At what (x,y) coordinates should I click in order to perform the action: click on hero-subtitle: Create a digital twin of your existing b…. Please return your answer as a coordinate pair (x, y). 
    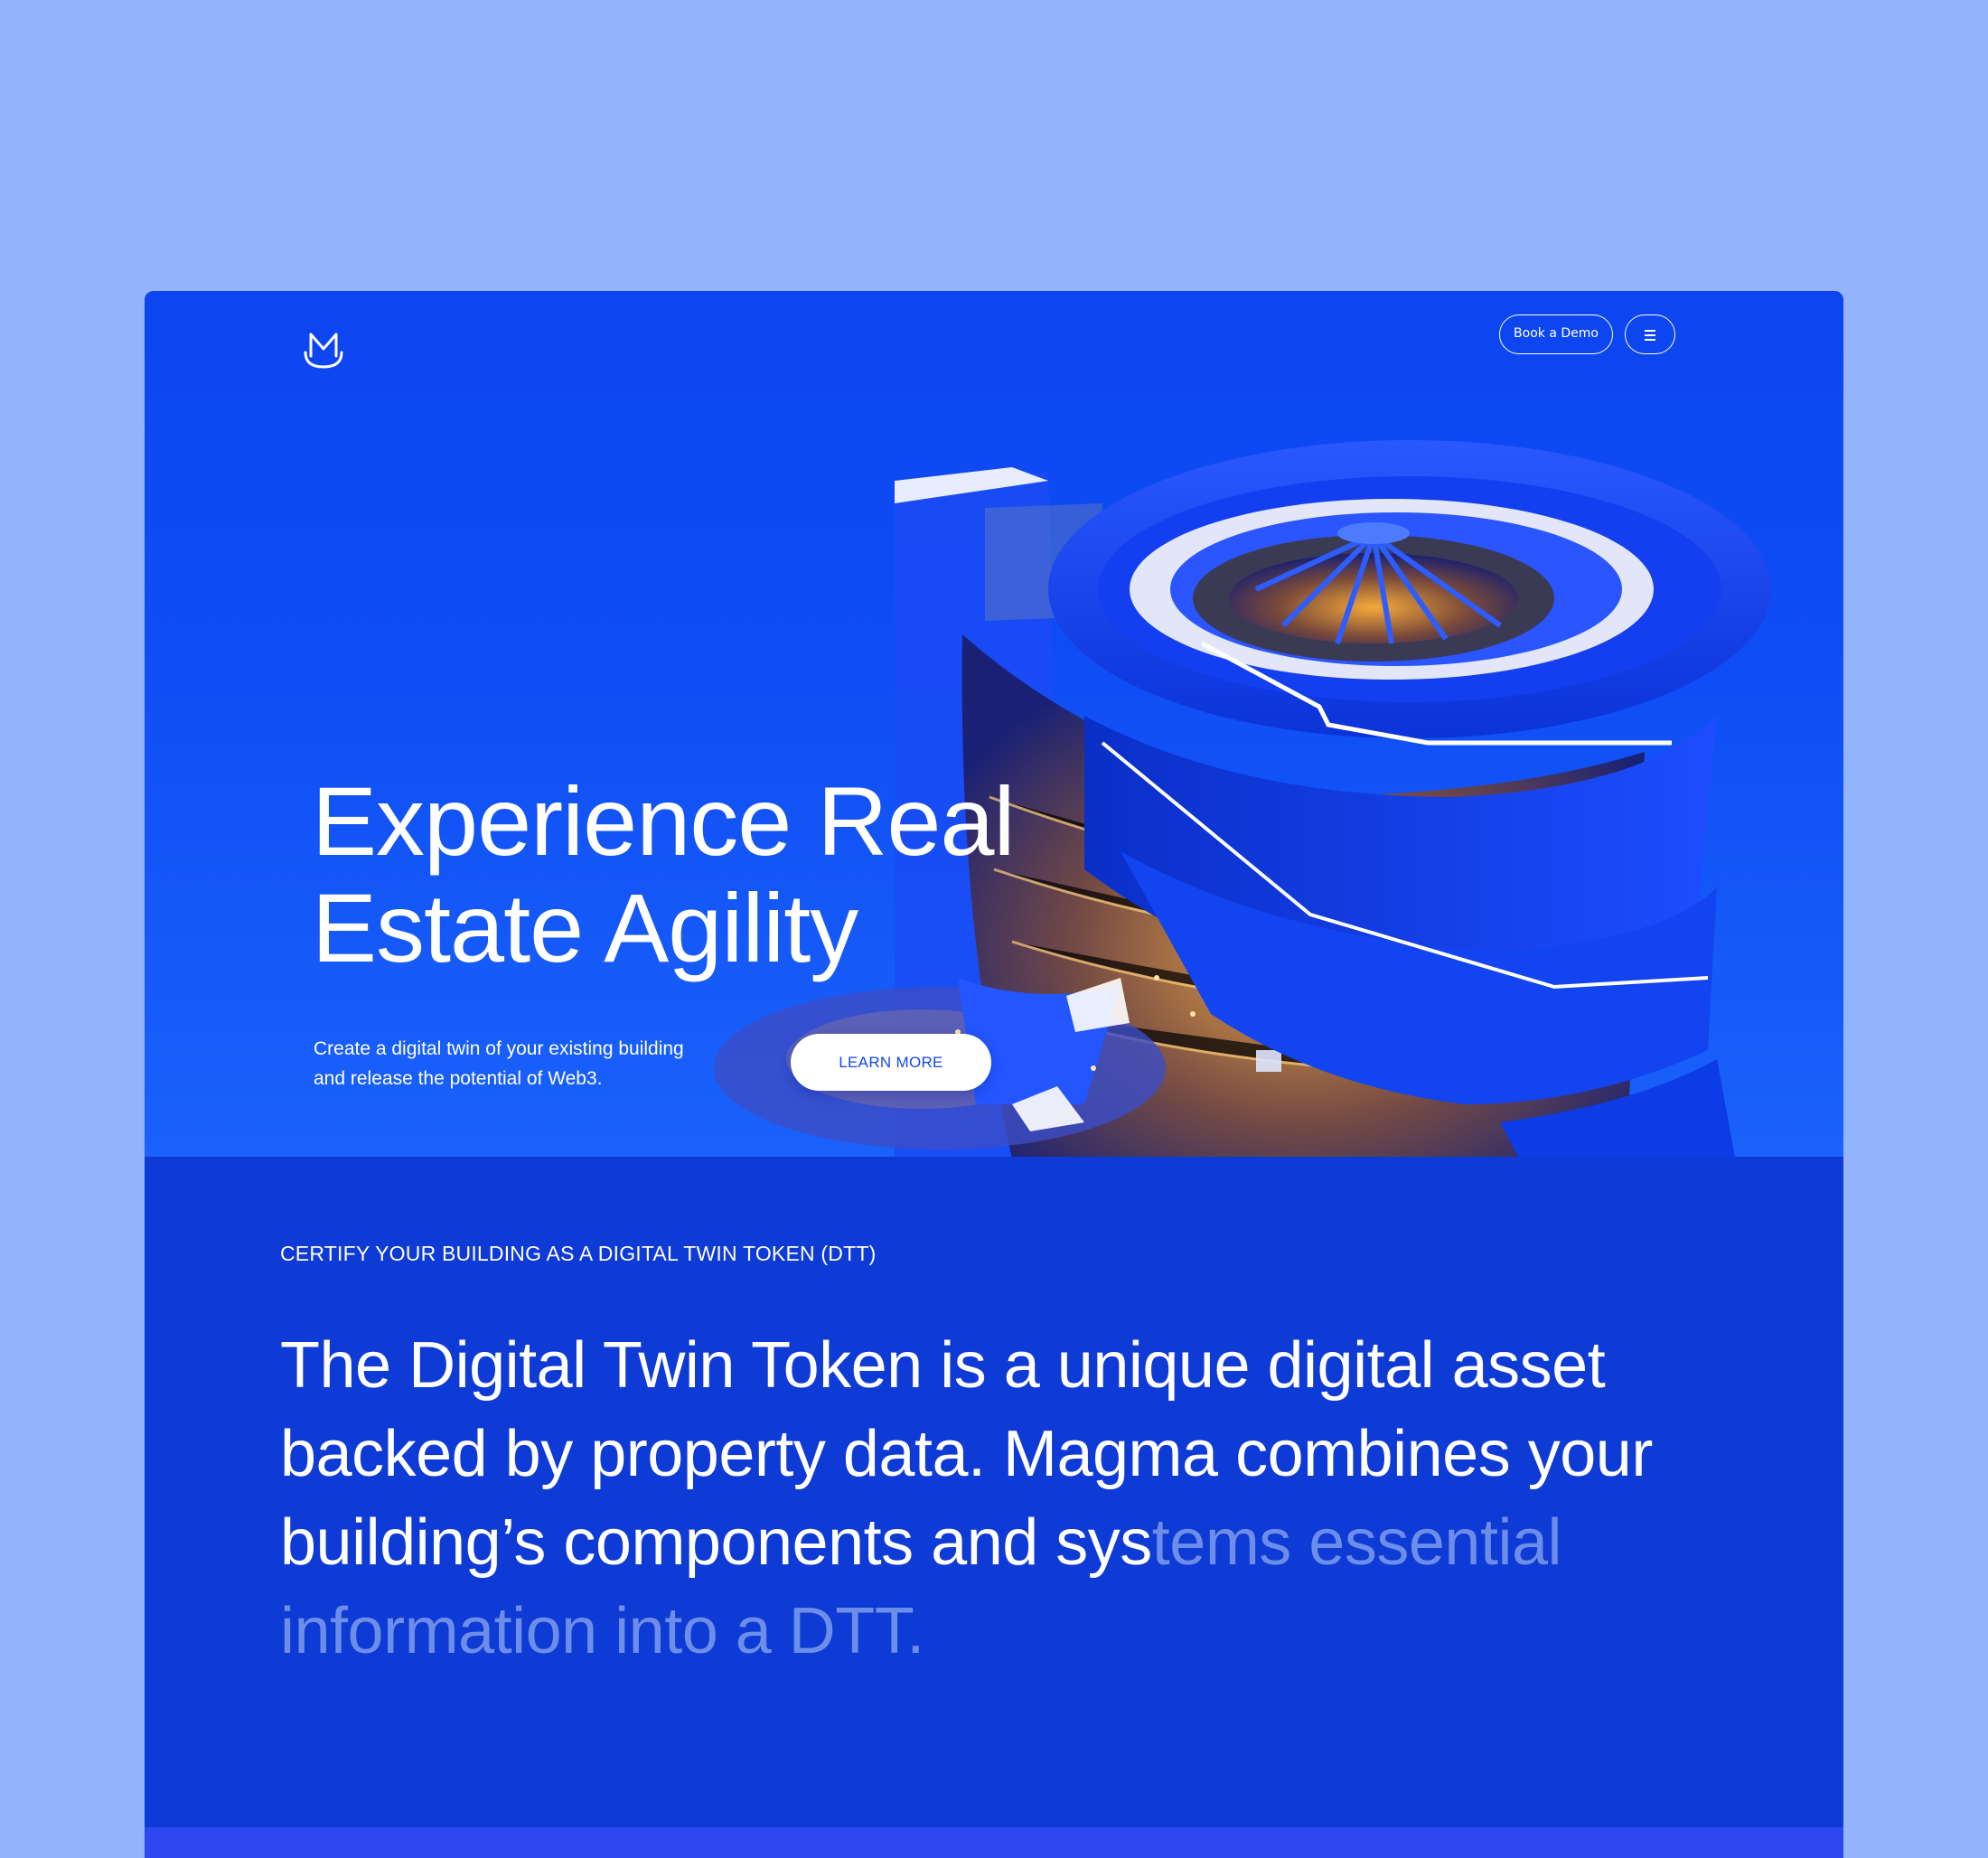
    Looking at the image, I should click on (517, 1063).